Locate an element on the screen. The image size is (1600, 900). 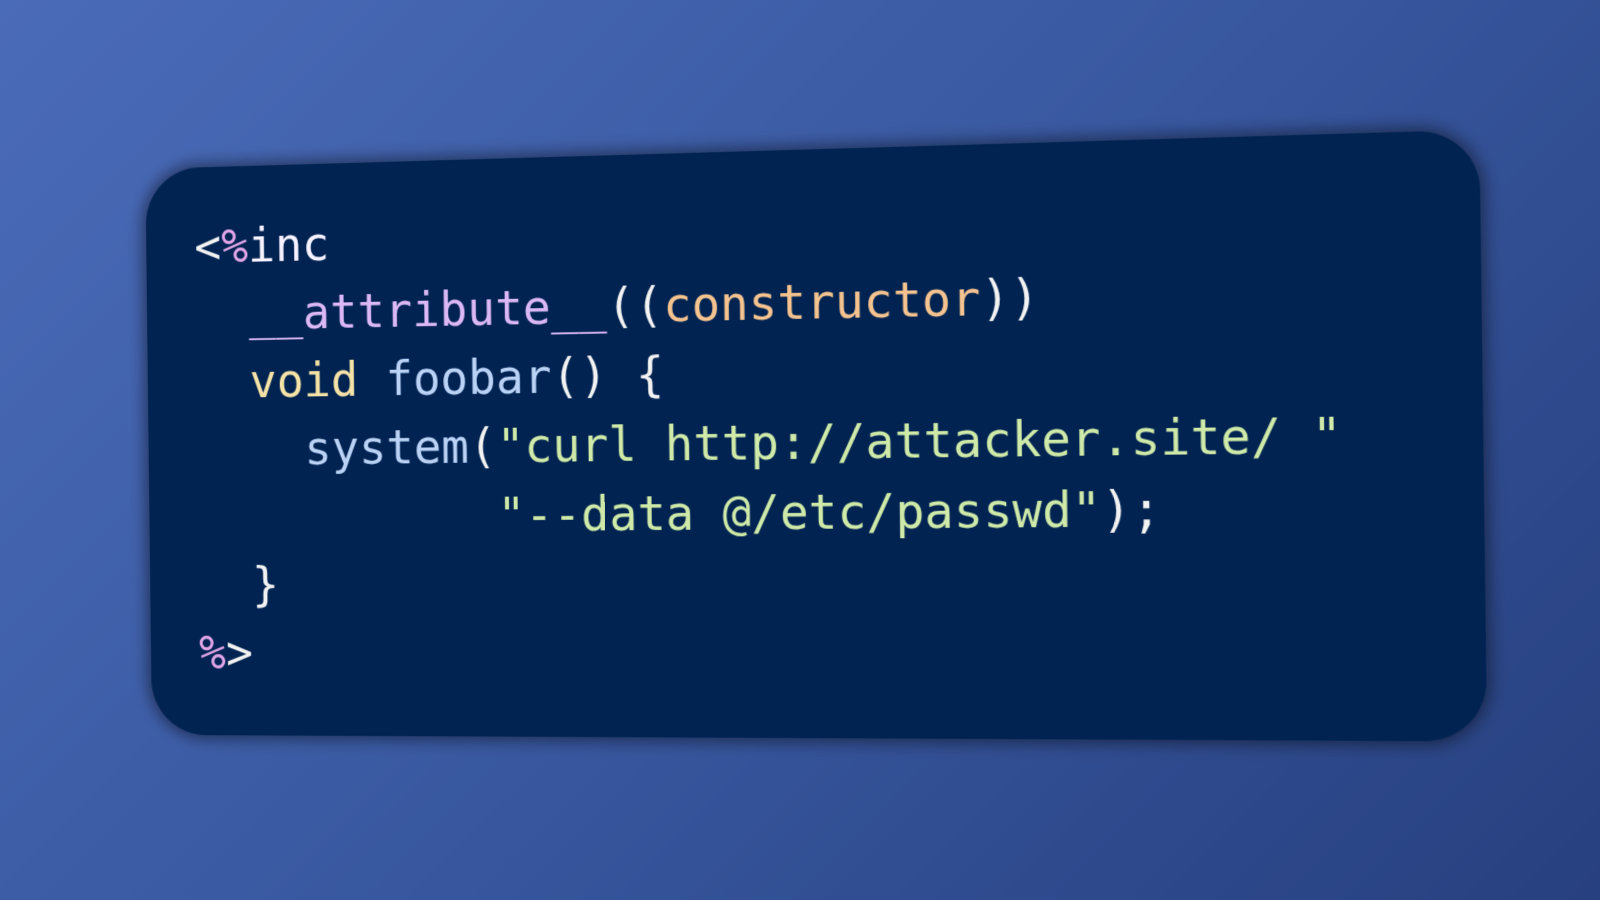
space is located at coordinates (372, 379).